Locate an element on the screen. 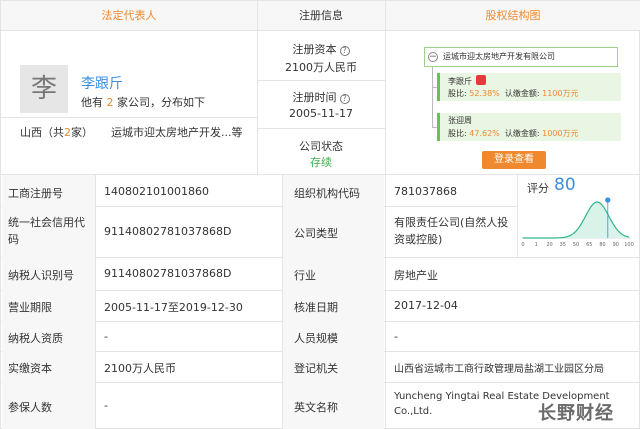 The width and height of the screenshot is (640, 429). region-count: 山西（共2家） is located at coordinates (56, 132).